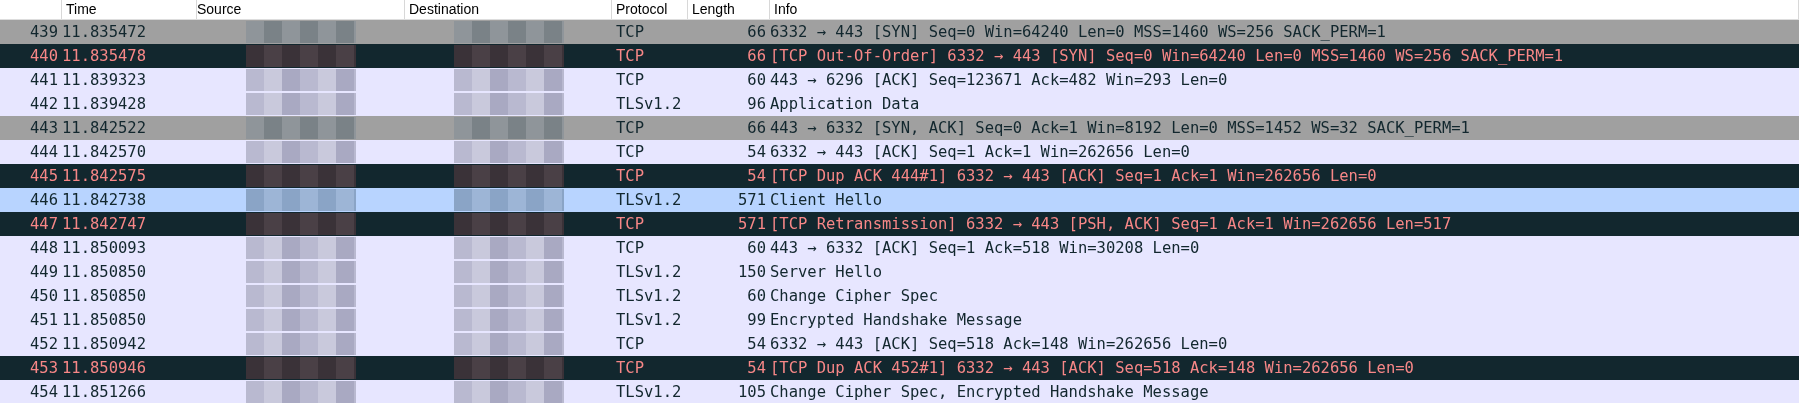  I want to click on table-cell-text: 11.851266, so click(104, 392).